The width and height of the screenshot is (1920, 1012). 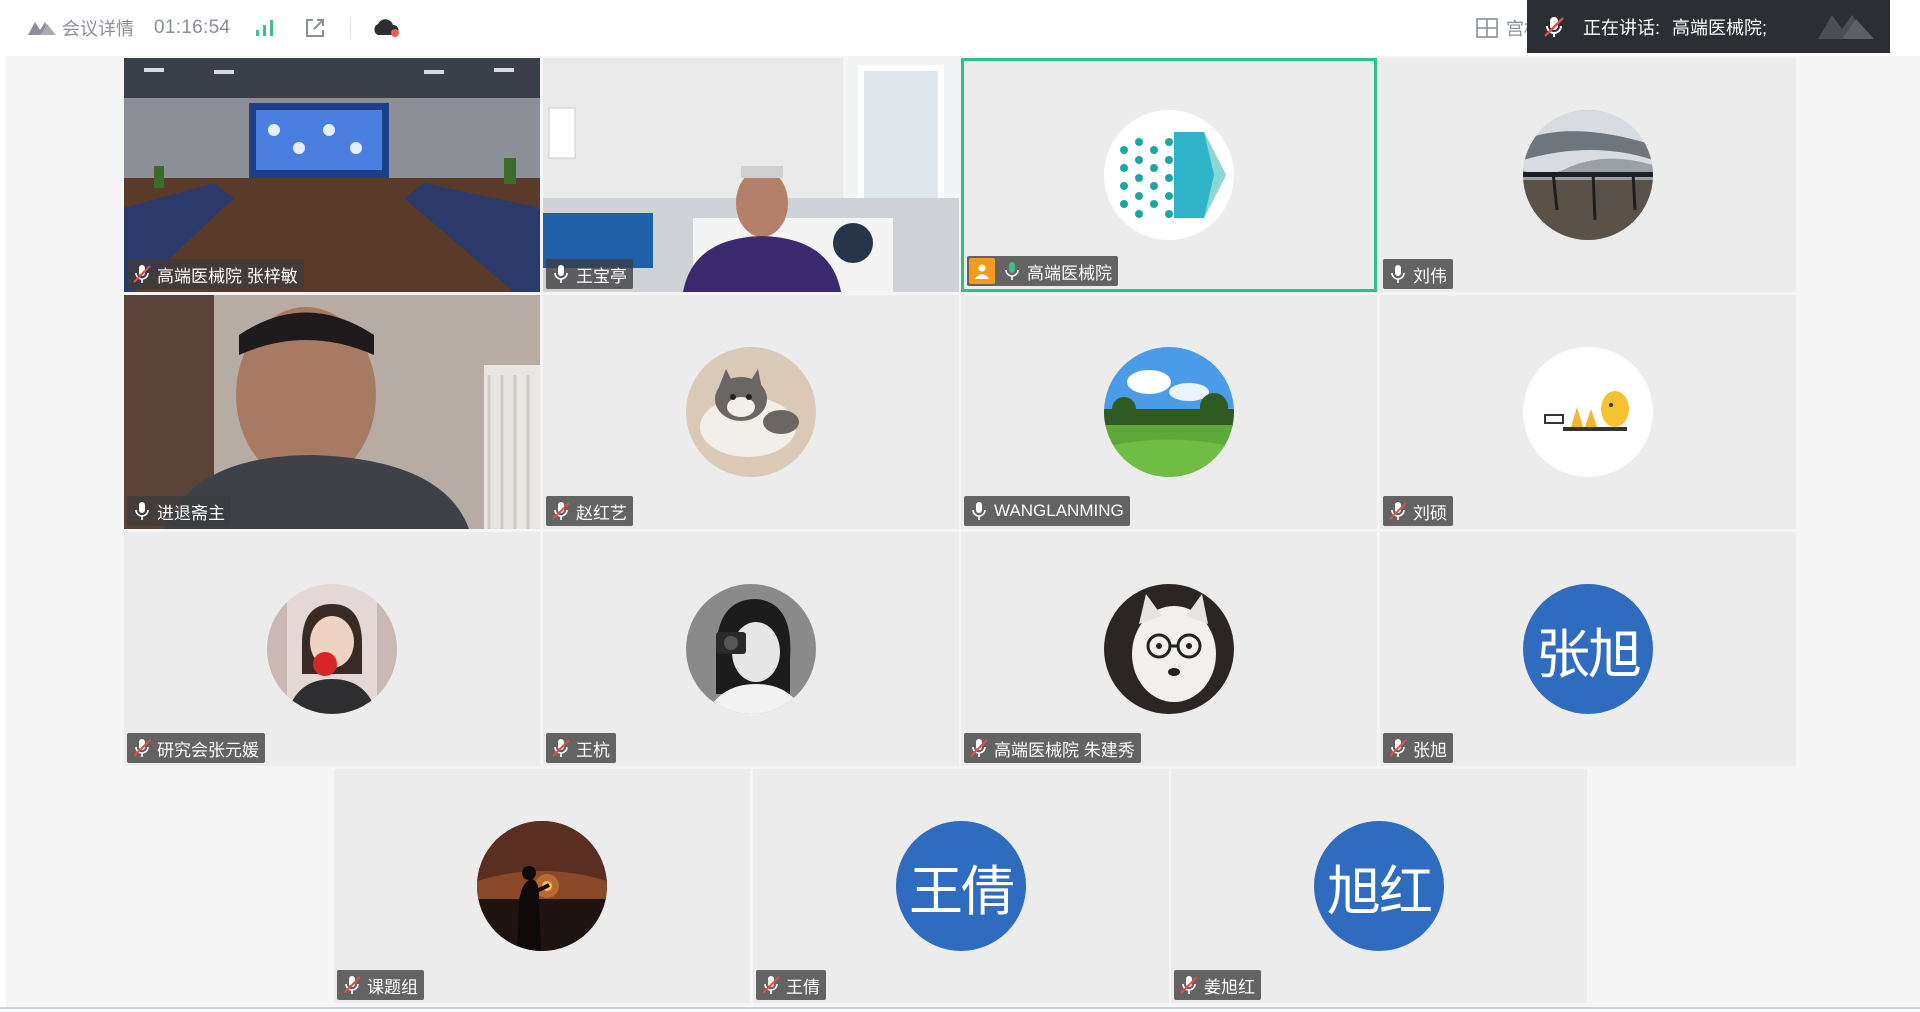 I want to click on participant-nameplate: 课题组, so click(x=380, y=985).